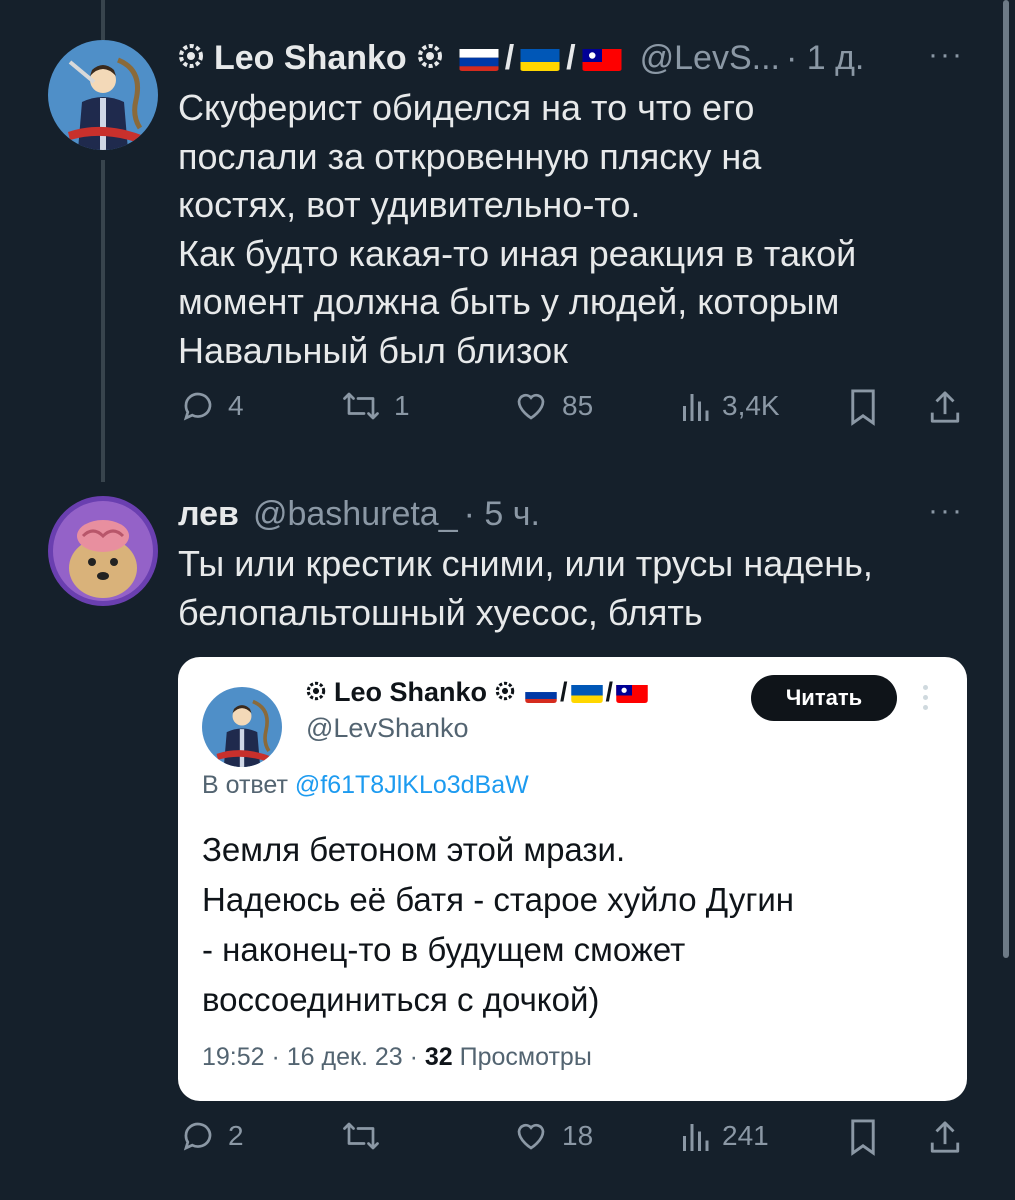  I want to click on tweet-text-line: белопальтошный хуесос, блять, so click(440, 612).